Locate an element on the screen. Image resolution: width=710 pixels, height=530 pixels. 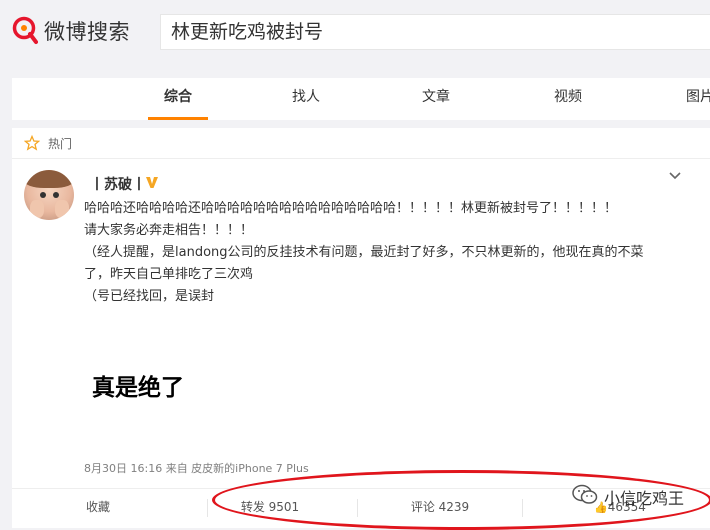
hot-section-header: 热门 is located at coordinates (361, 143).